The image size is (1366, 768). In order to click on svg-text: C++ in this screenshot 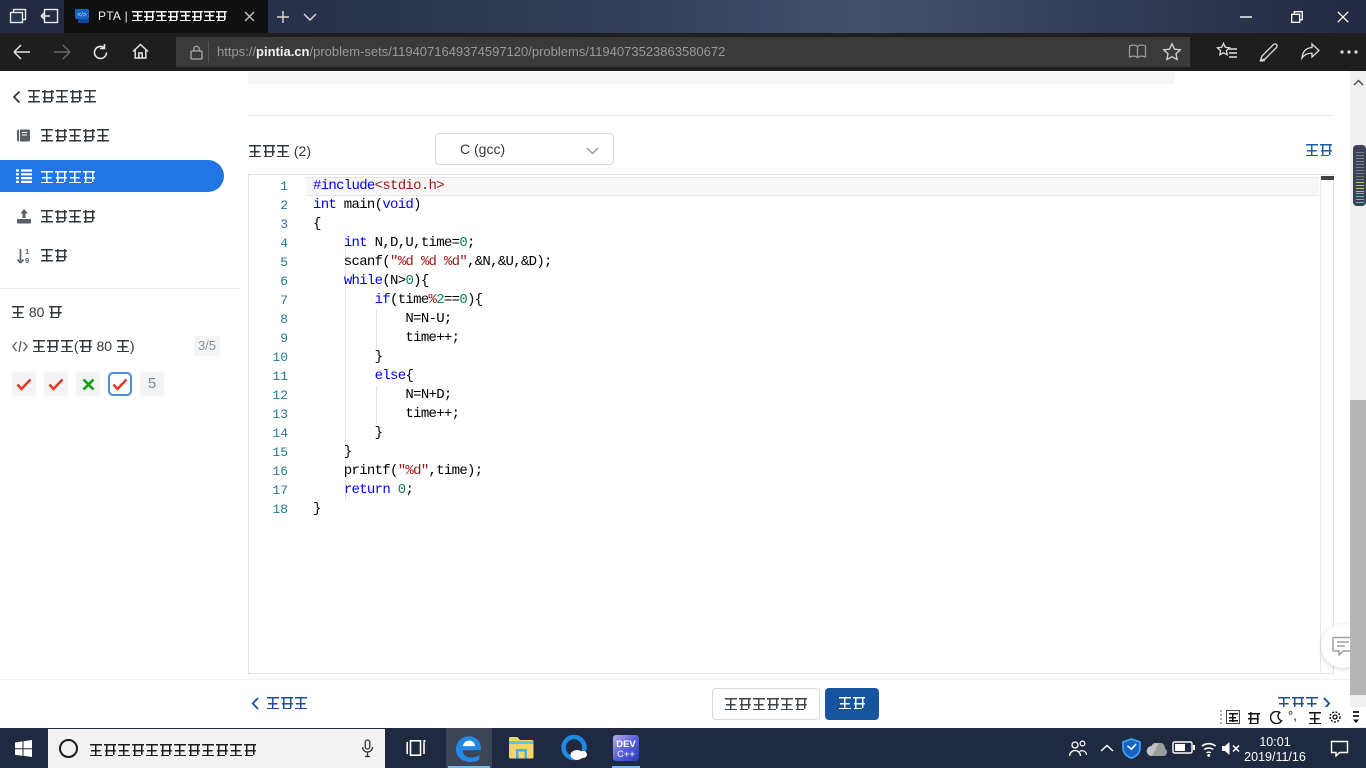, I will do `click(626, 754)`.